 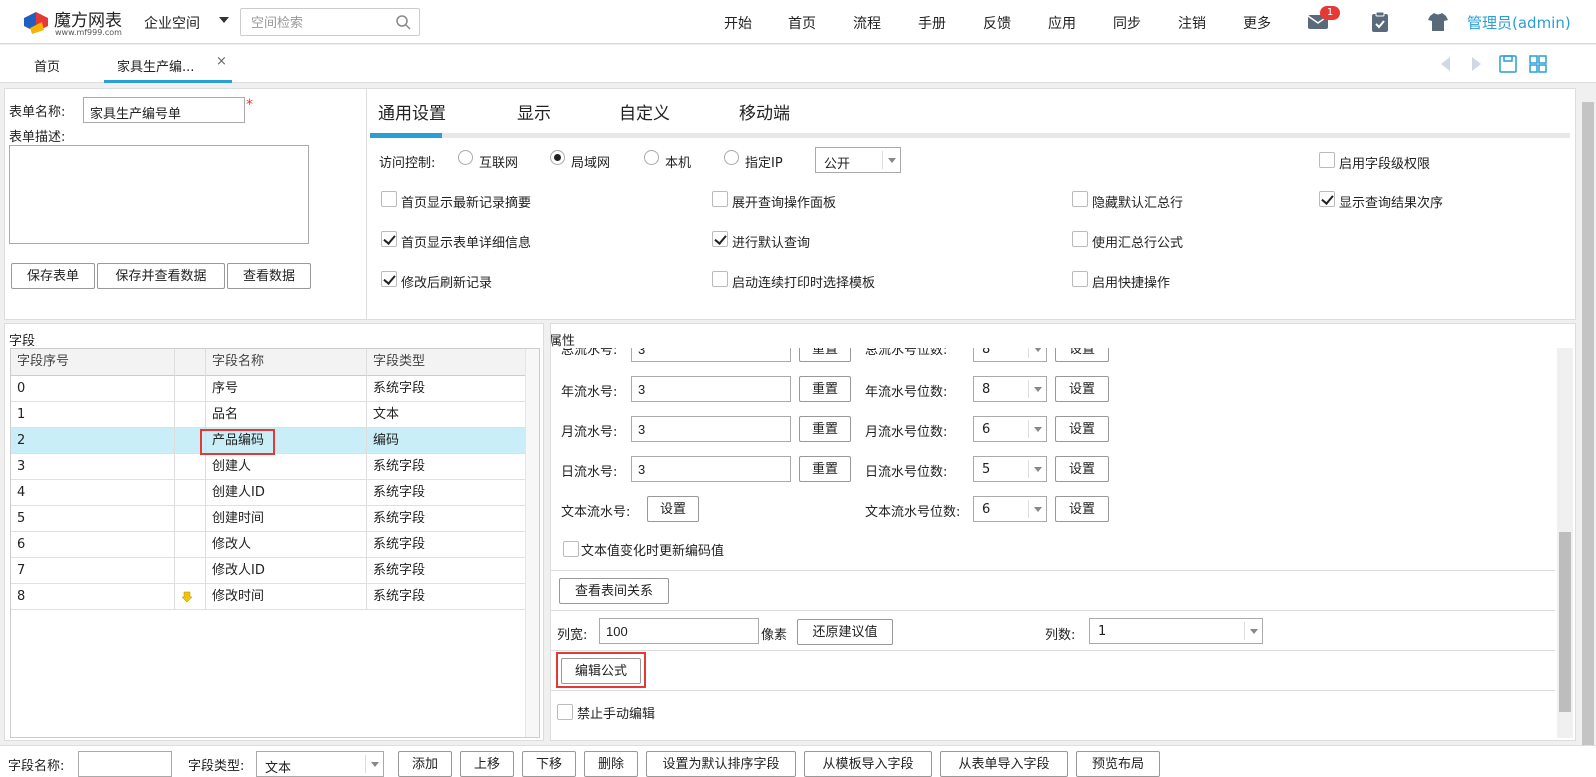 I want to click on tab-display: 显示, so click(x=534, y=111).